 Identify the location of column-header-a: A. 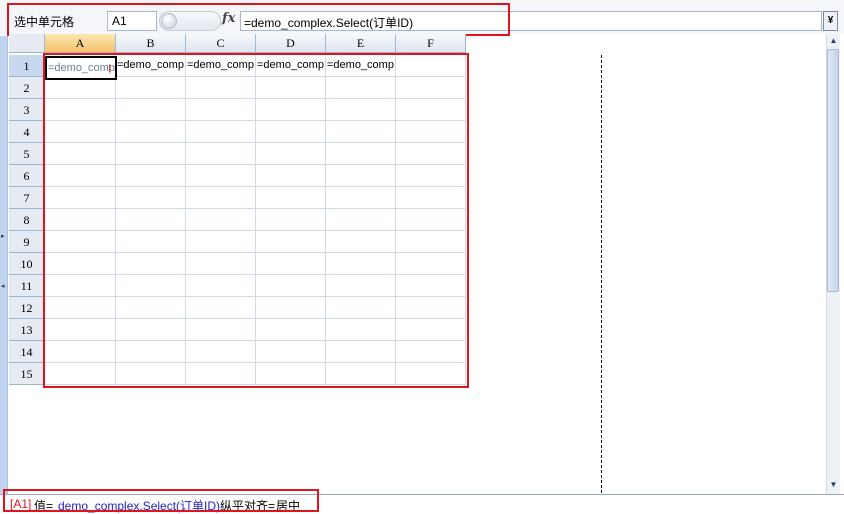
(80, 43).